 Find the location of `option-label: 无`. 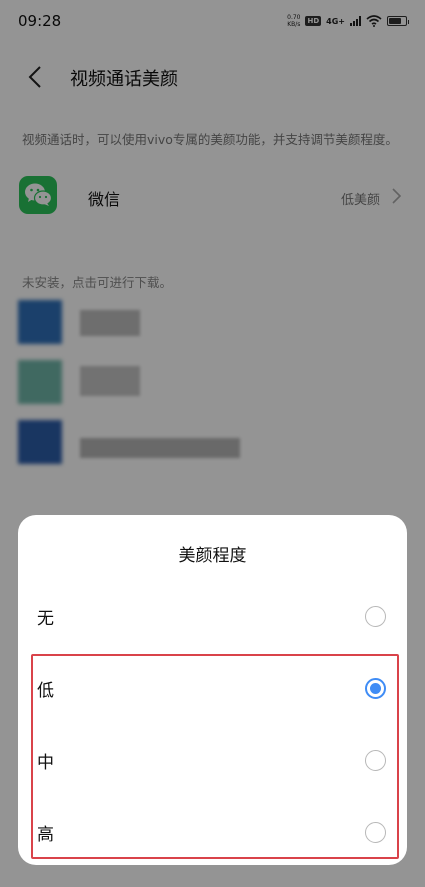

option-label: 无 is located at coordinates (45, 619).